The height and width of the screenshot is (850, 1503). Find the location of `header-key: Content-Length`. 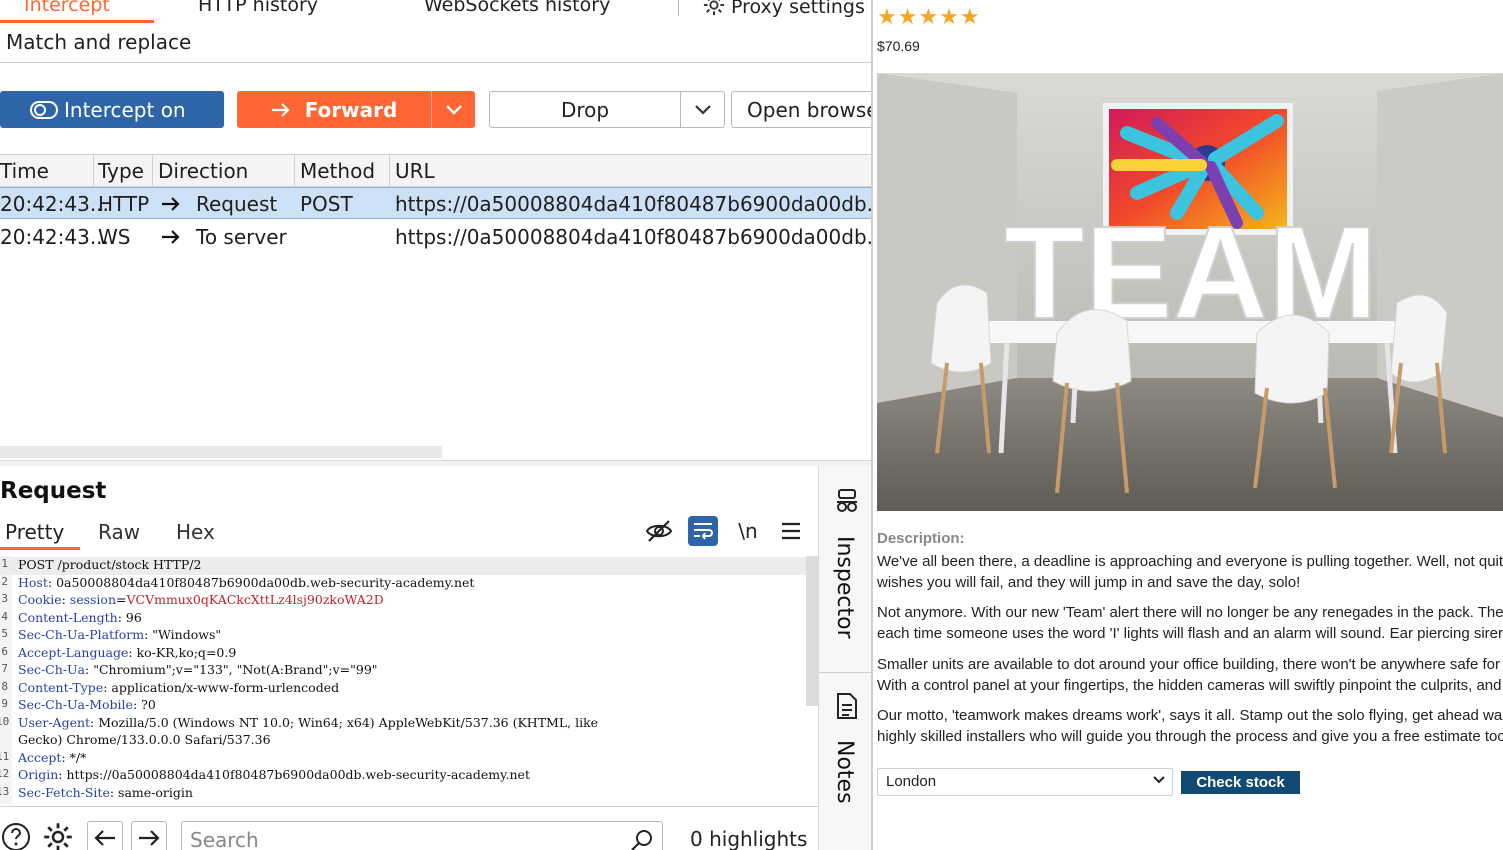

header-key: Content-Length is located at coordinates (68, 617).